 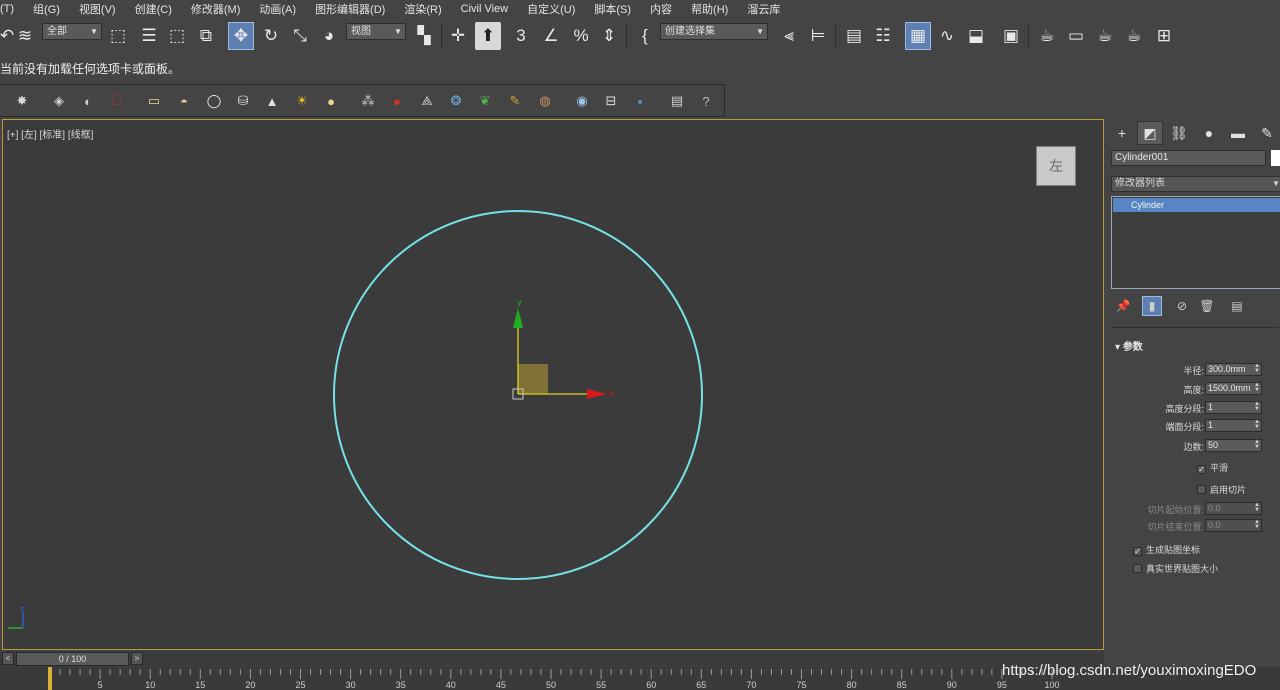 I want to click on render-iterative-icon: ☕, so click(x=1134, y=36).